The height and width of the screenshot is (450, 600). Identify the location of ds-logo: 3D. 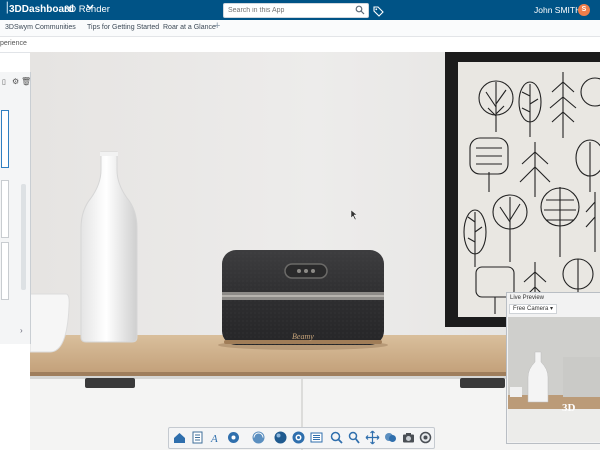
(569, 408).